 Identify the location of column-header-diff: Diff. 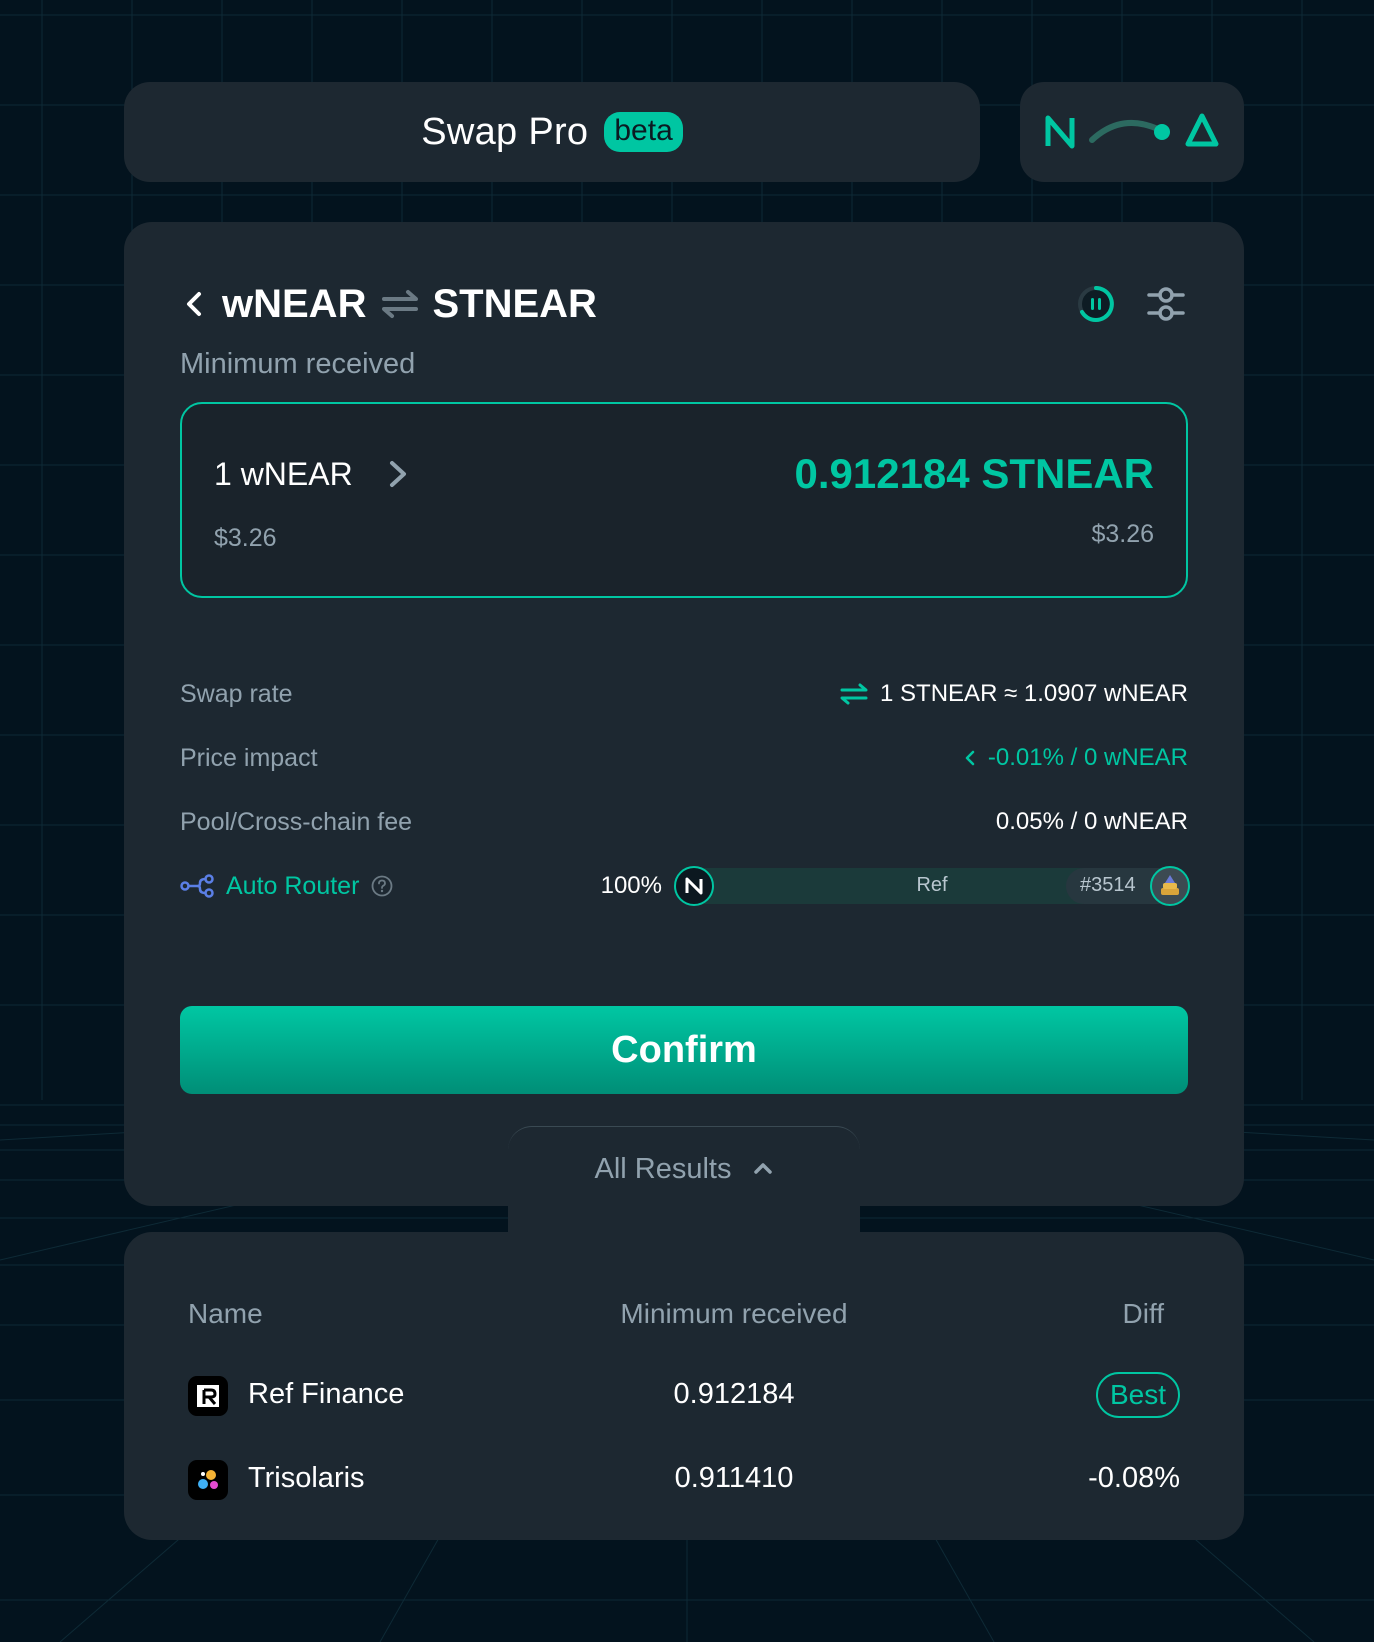
(1143, 1313).